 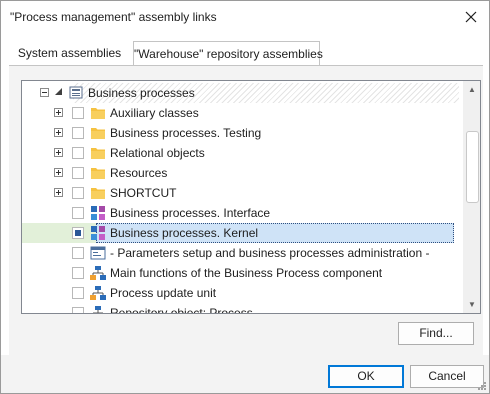 What do you see at coordinates (482, 386) in the screenshot?
I see `resize-grip-icon` at bounding box center [482, 386].